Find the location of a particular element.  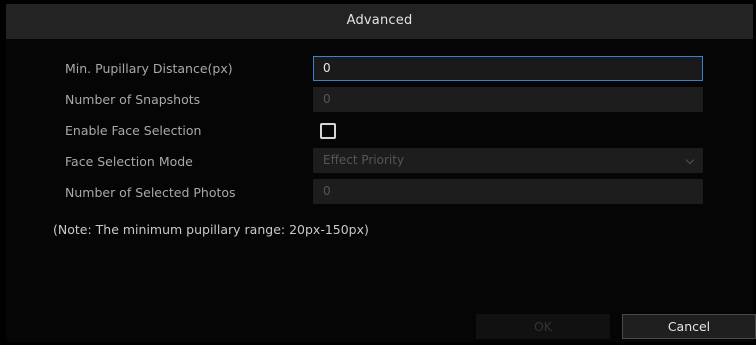

num-selected-photos-label: Number of Selected Photos is located at coordinates (150, 192).